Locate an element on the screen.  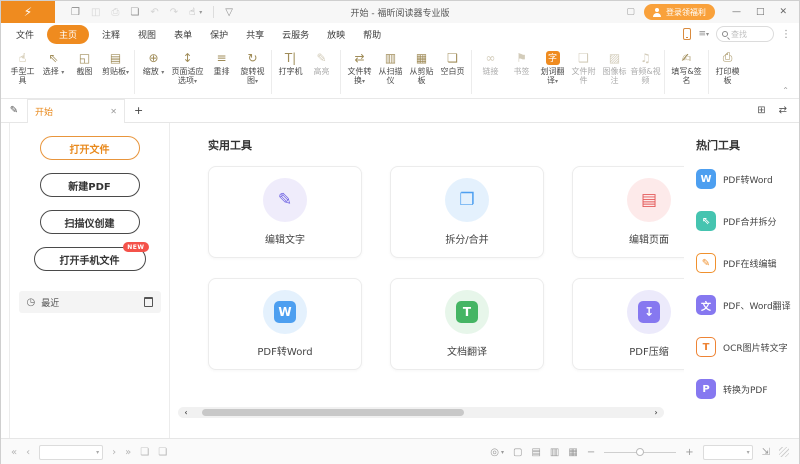
ribbon-bookmark: ⚑ 书签 is located at coordinates (521, 62).